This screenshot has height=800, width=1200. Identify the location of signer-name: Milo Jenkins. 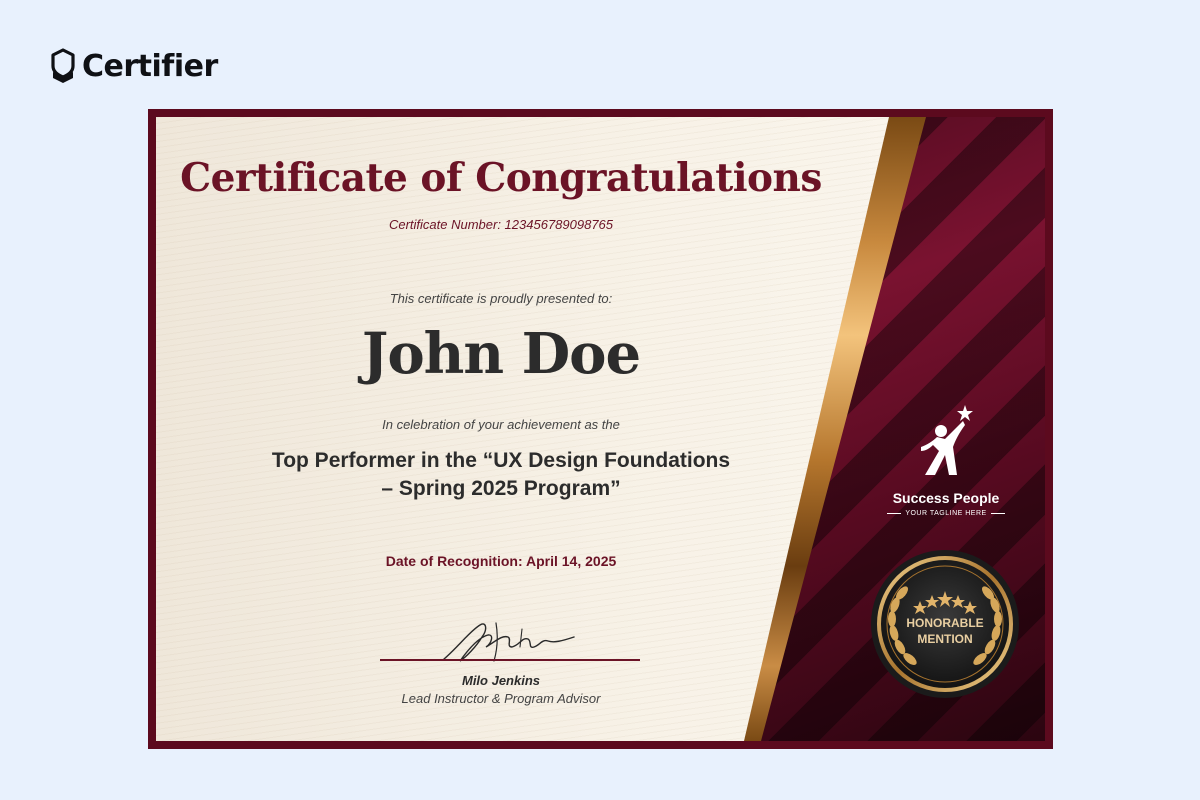
(501, 680).